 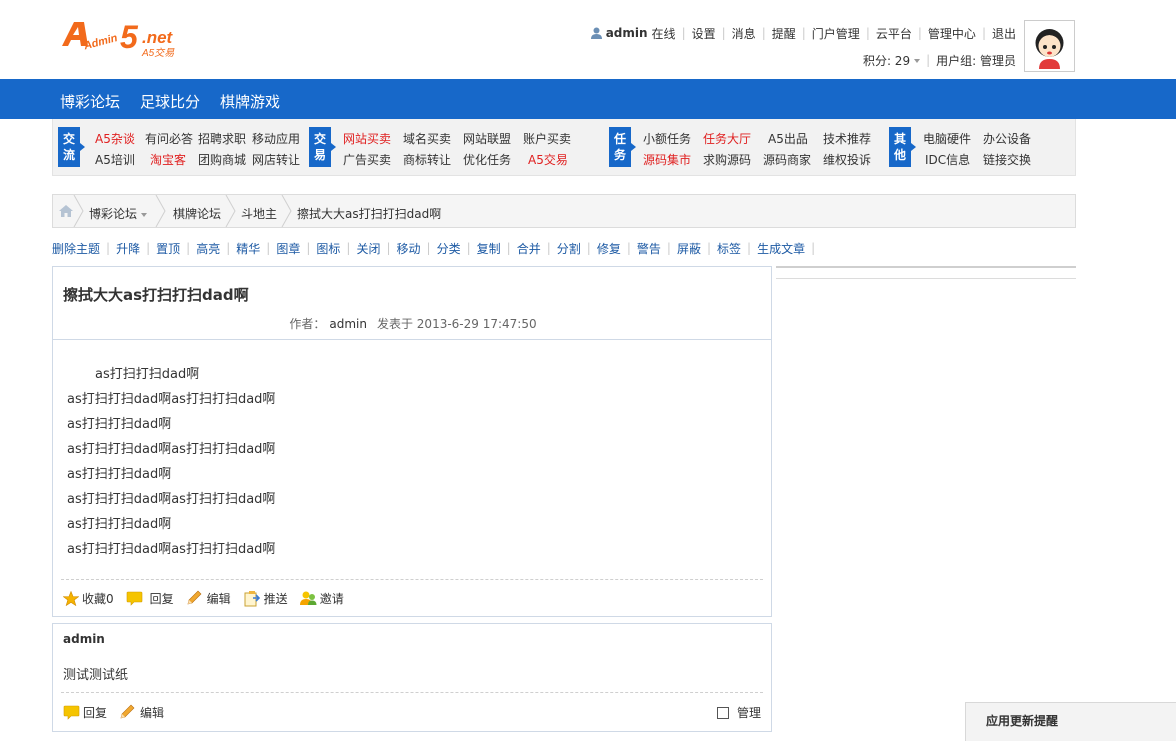 What do you see at coordinates (947, 159) in the screenshot?
I see `category-link: IDC信息` at bounding box center [947, 159].